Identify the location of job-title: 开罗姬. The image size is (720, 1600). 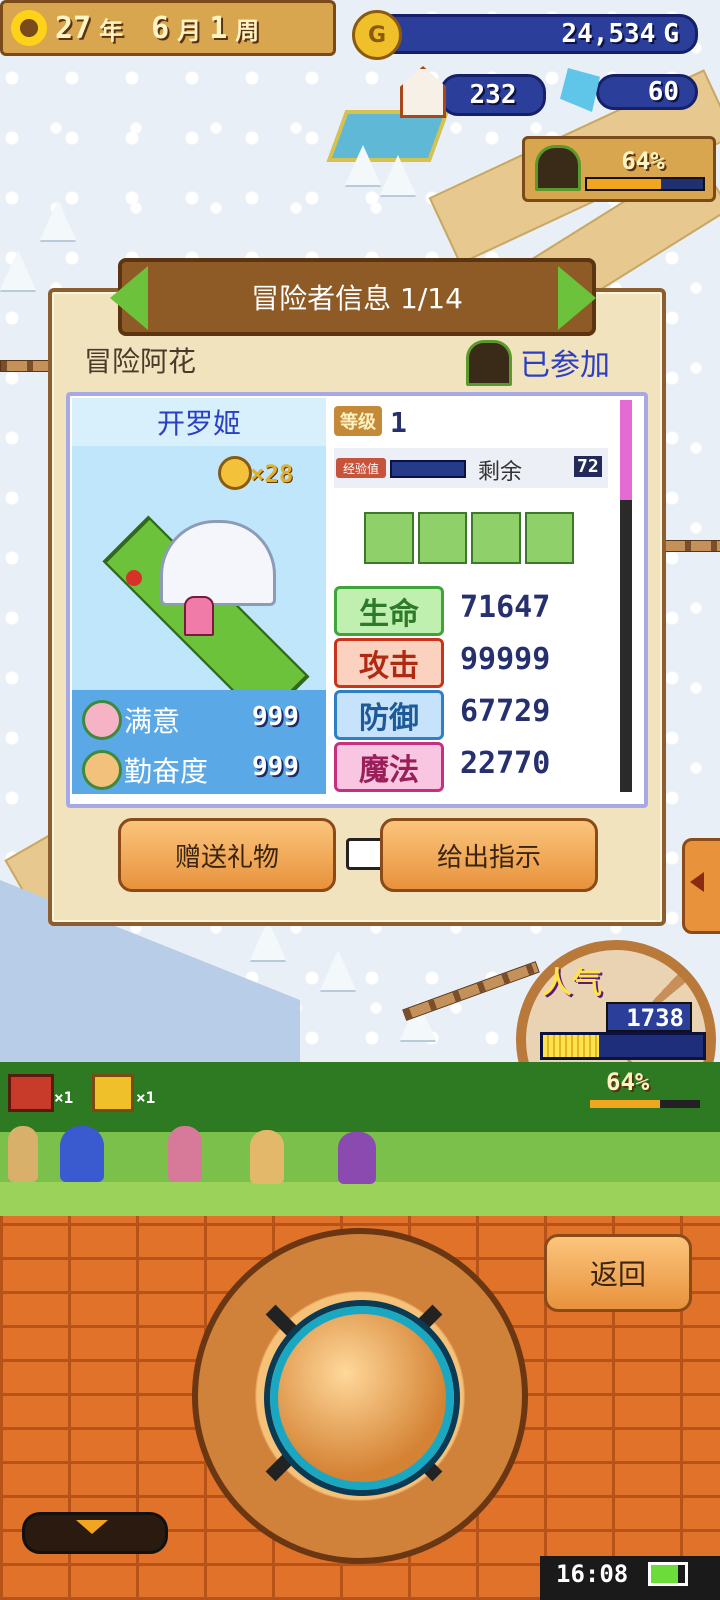
(199, 422).